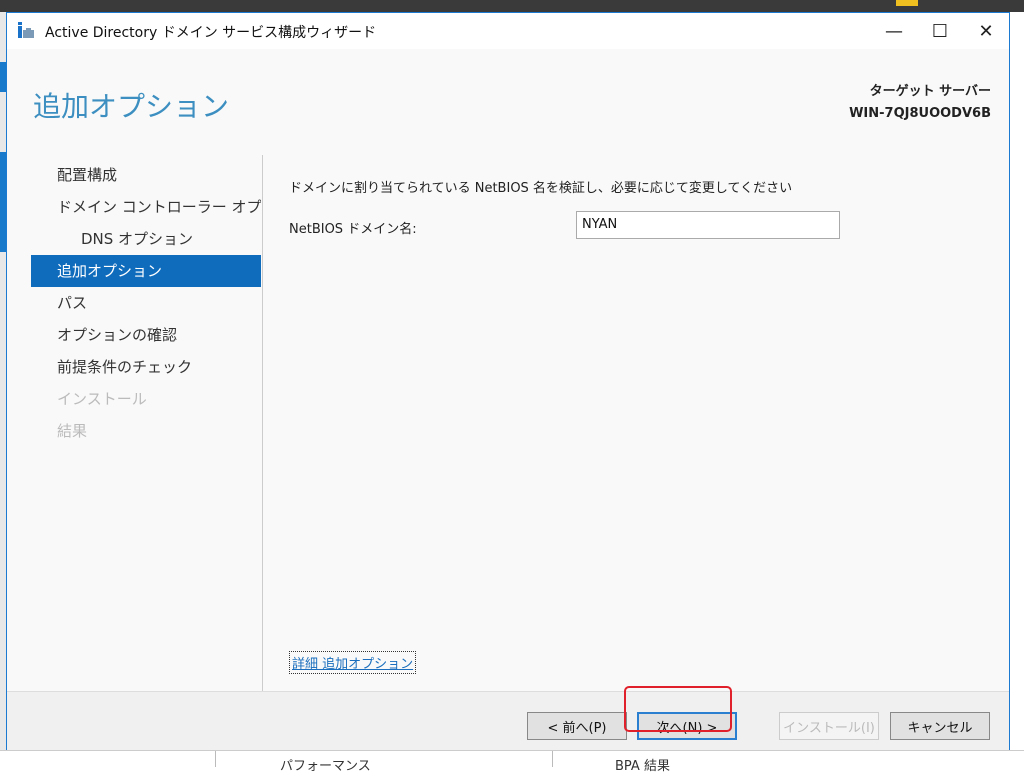 This screenshot has width=1024, height=774. What do you see at coordinates (508, 720) in the screenshot?
I see `button-bar: < 前へ(P) 次へ(N) > インストール(I) キャンセル` at bounding box center [508, 720].